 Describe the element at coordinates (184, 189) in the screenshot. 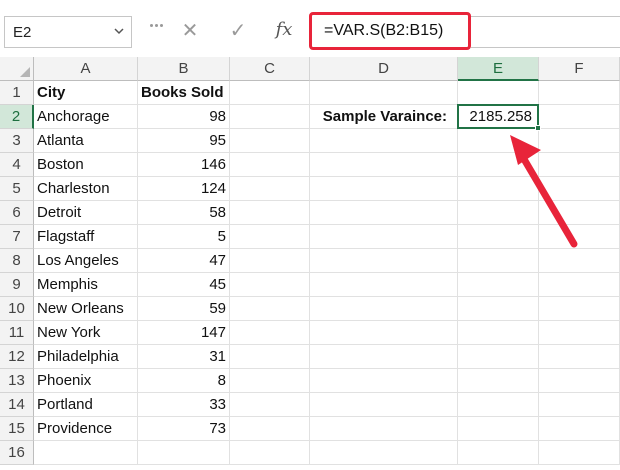

I see `books-sold-cell: 124` at that location.